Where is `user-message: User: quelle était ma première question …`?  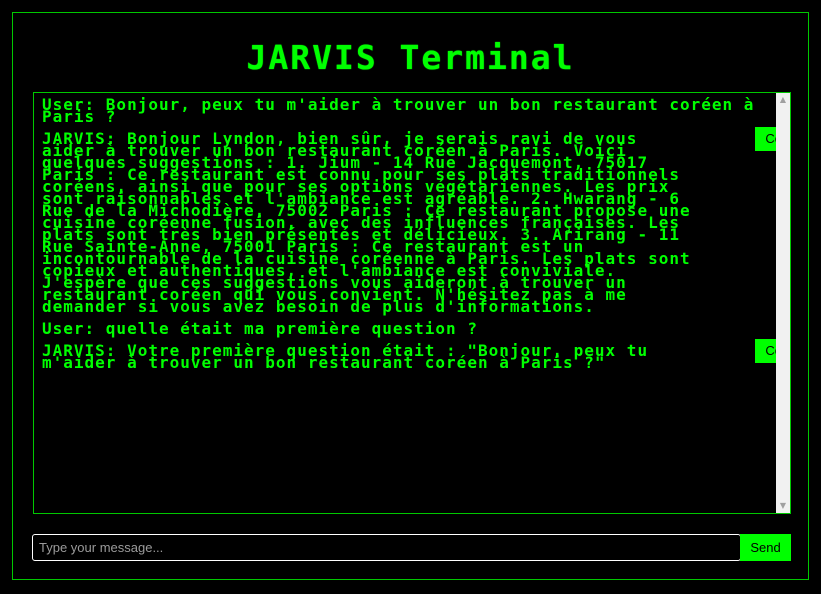 user-message: User: quelle était ma première question … is located at coordinates (260, 328).